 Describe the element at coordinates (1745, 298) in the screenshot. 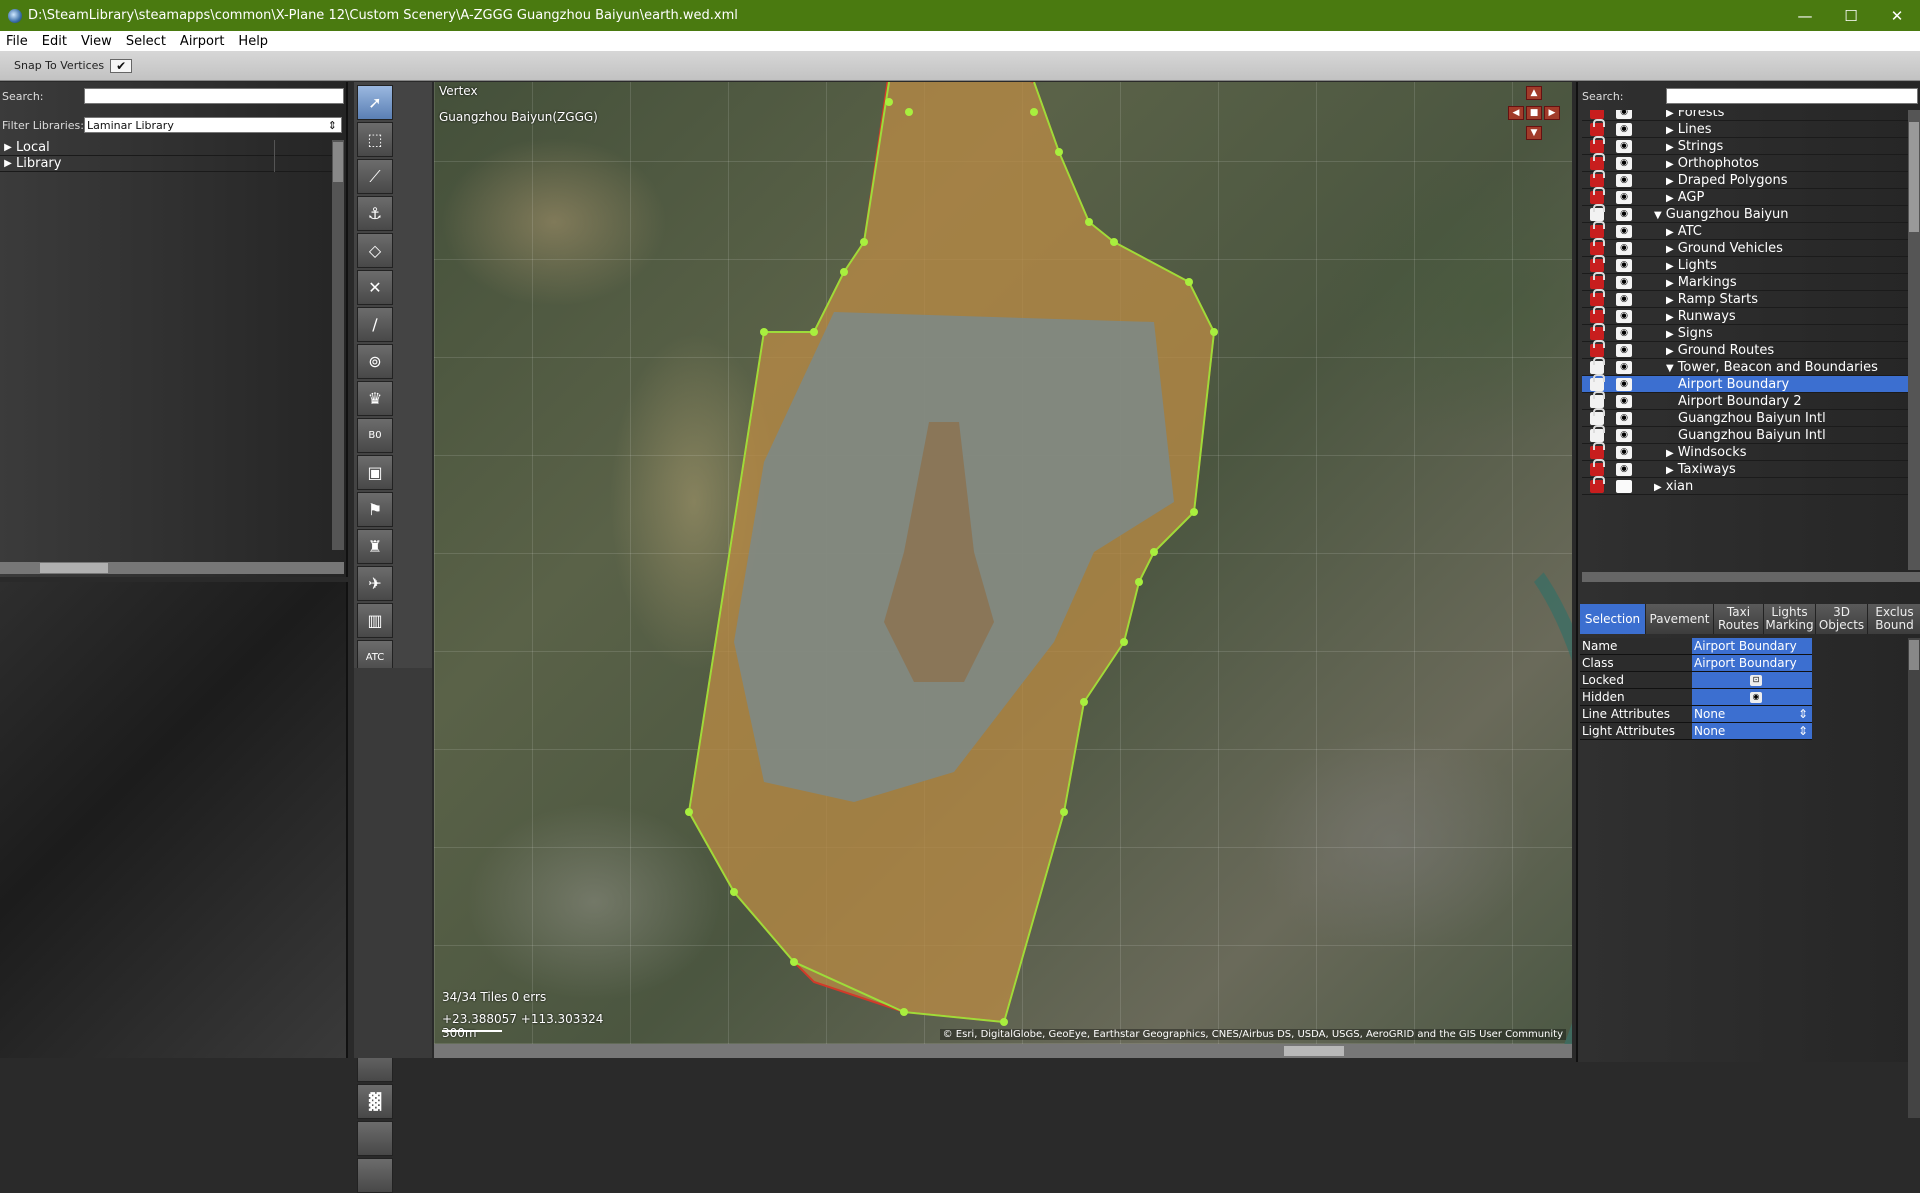

I see `hierarchy-row: ◉ ▶ Ramp Starts` at that location.